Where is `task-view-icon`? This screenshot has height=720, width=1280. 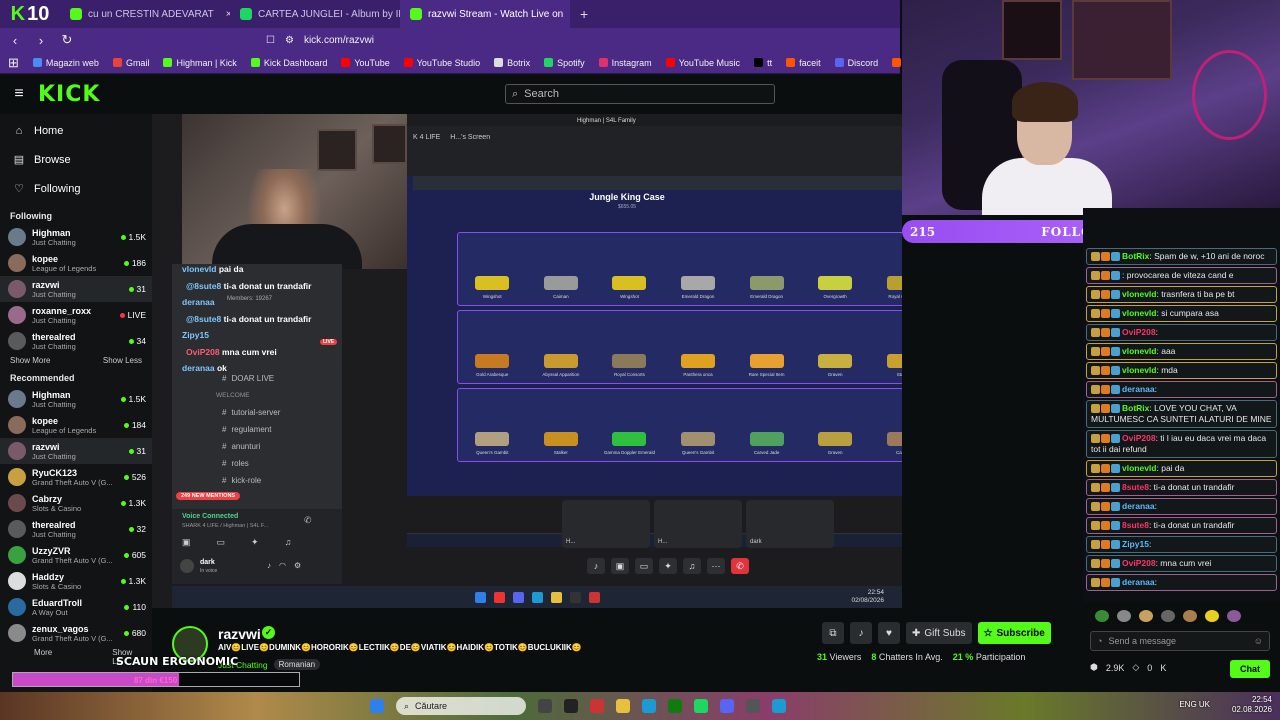 task-view-icon is located at coordinates (545, 706).